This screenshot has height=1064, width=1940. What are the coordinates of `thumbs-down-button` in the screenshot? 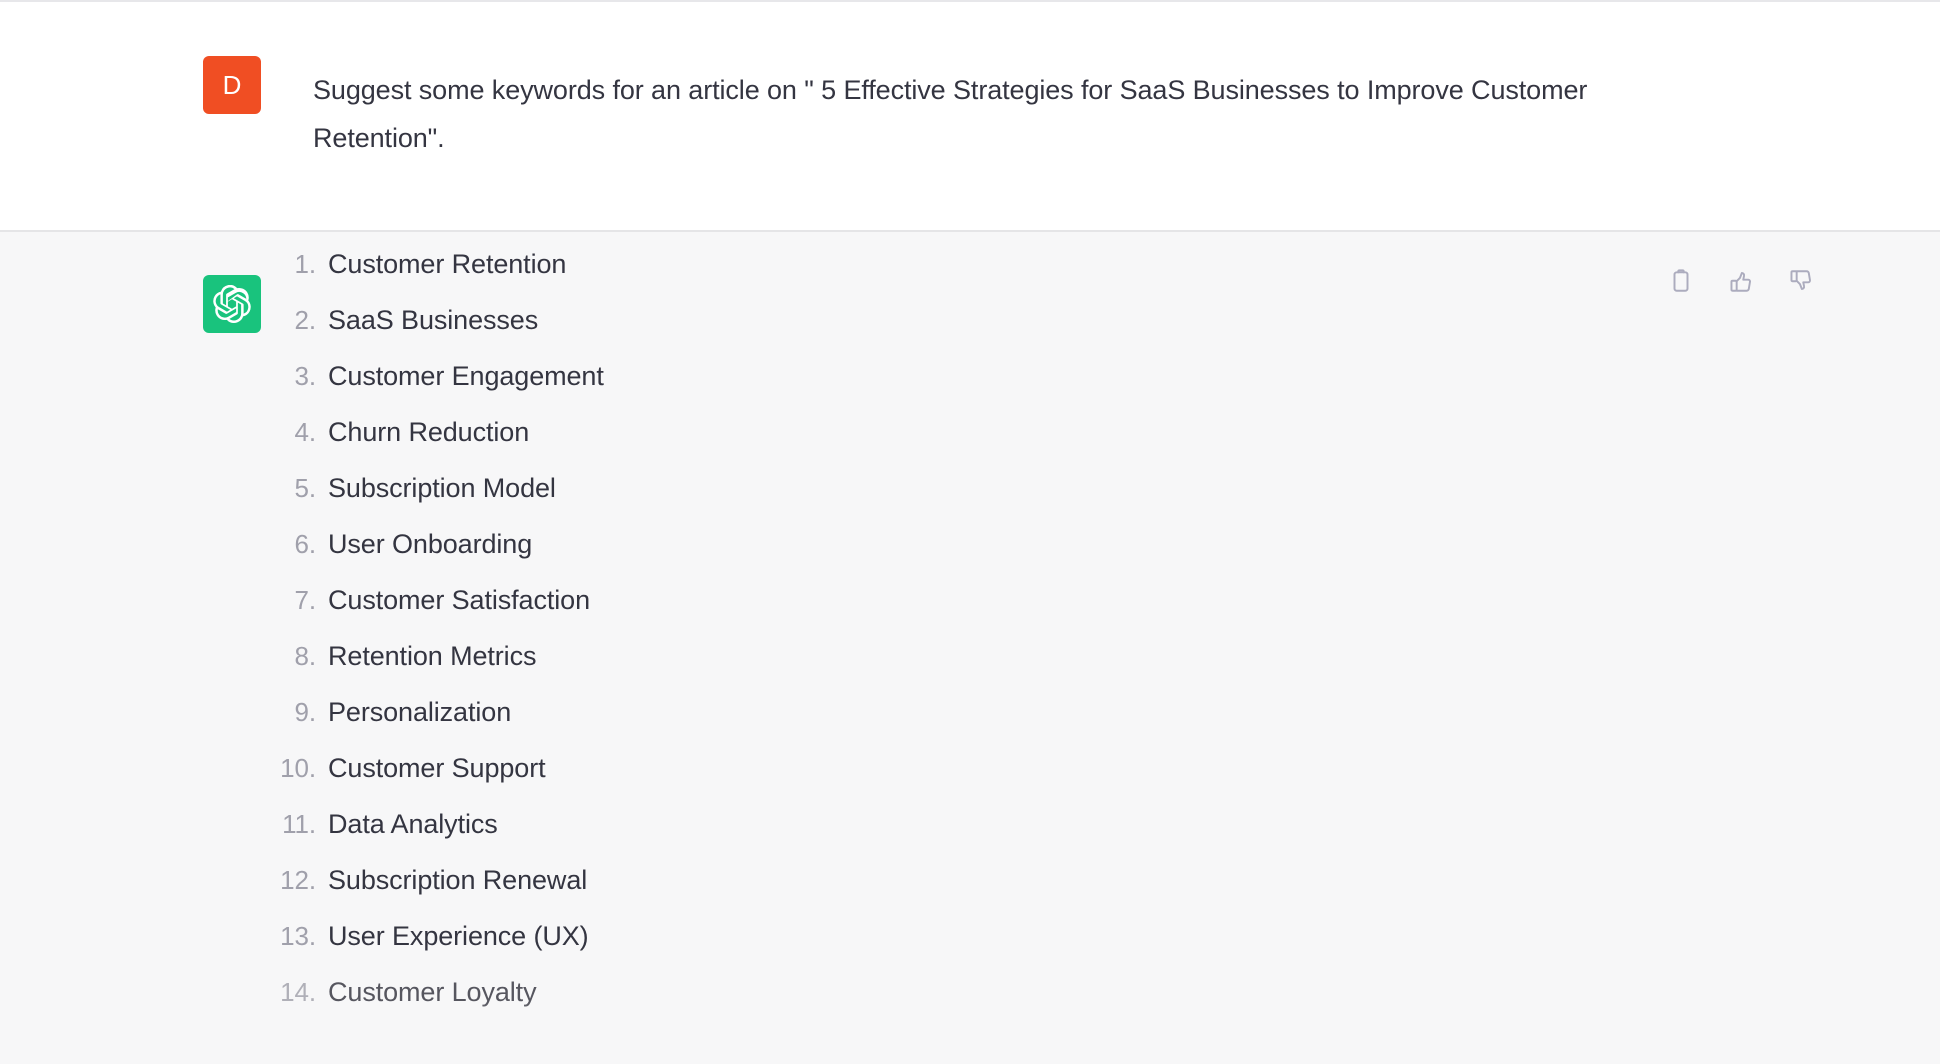 It's located at (1801, 281).